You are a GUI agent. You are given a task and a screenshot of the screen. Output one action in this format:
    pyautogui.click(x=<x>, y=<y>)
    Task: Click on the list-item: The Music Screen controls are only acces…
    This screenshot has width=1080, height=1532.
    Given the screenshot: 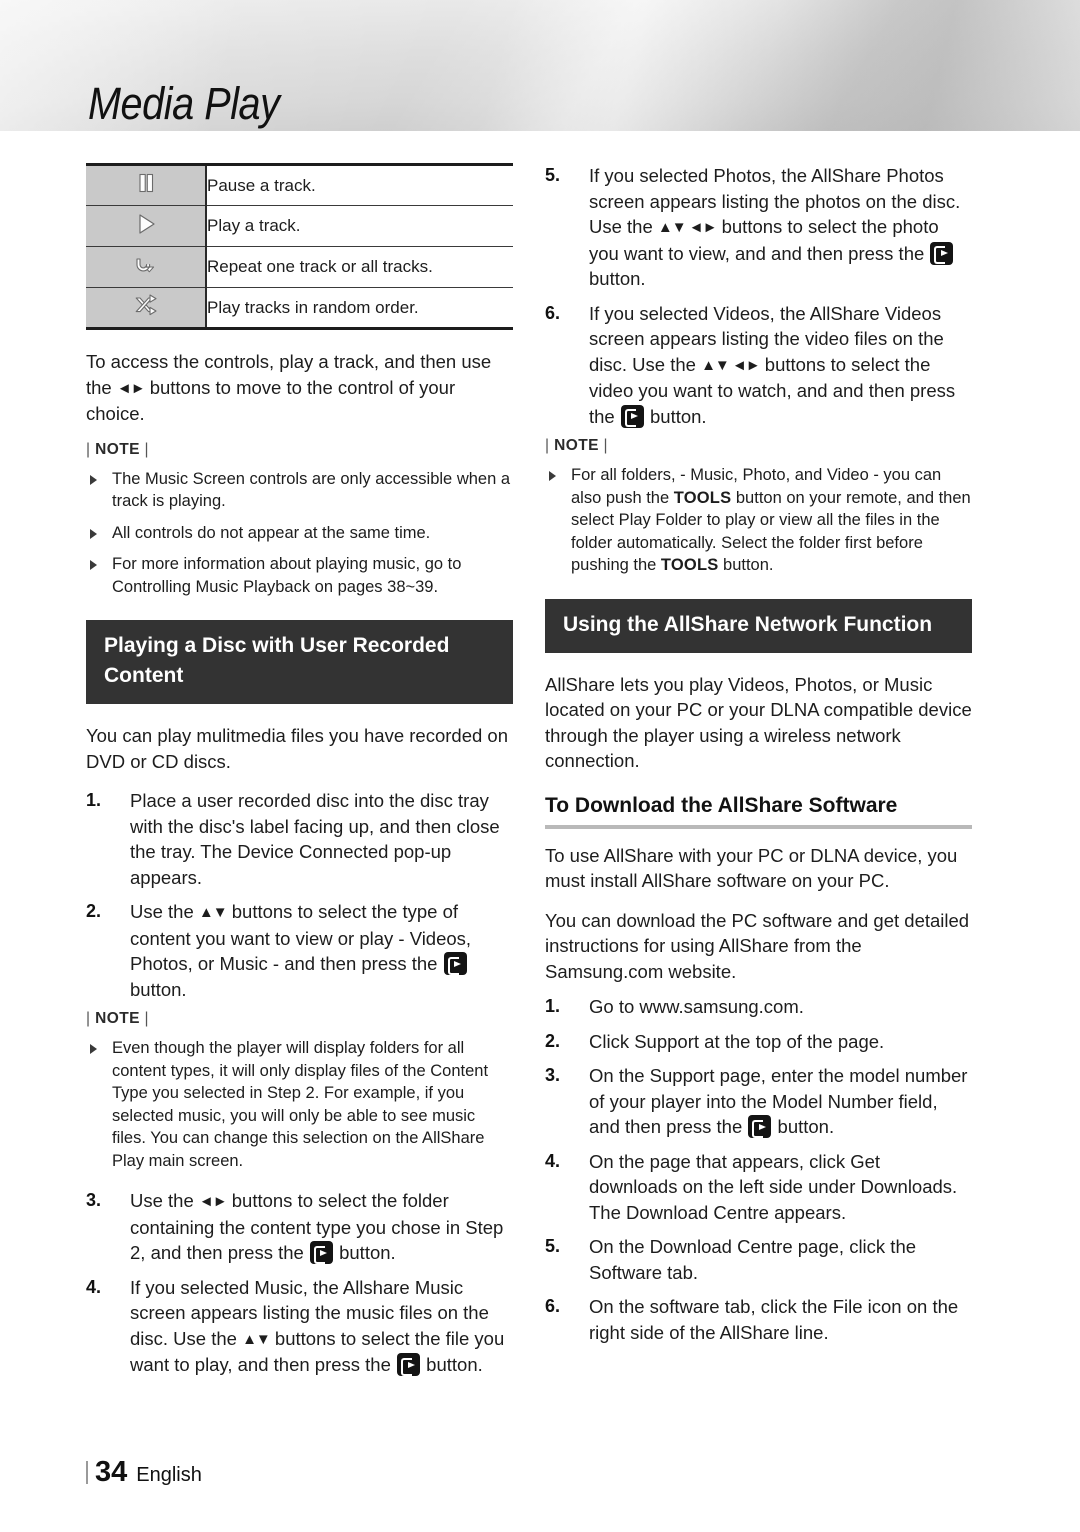 What is the action you would take?
    pyautogui.click(x=299, y=490)
    